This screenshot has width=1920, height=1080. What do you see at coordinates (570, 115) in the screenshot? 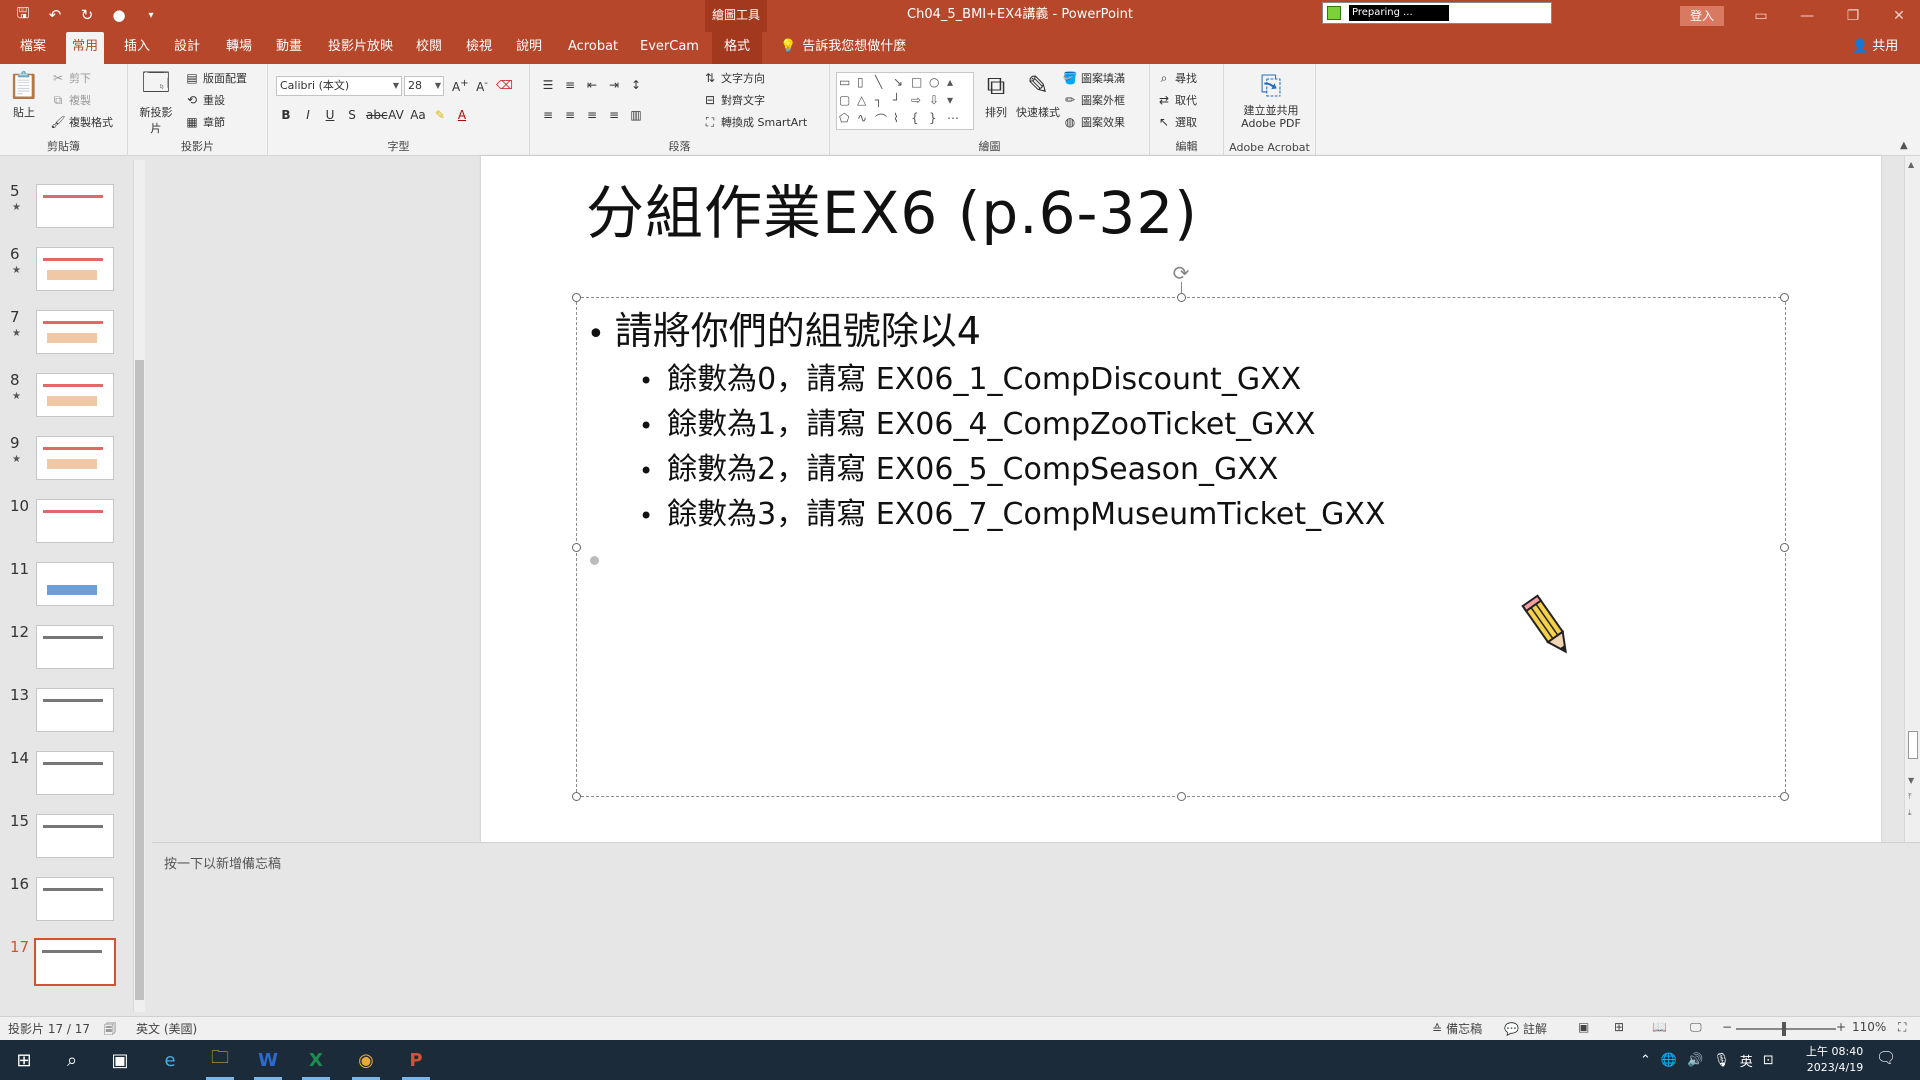
I see `align-center-icon: ≡` at bounding box center [570, 115].